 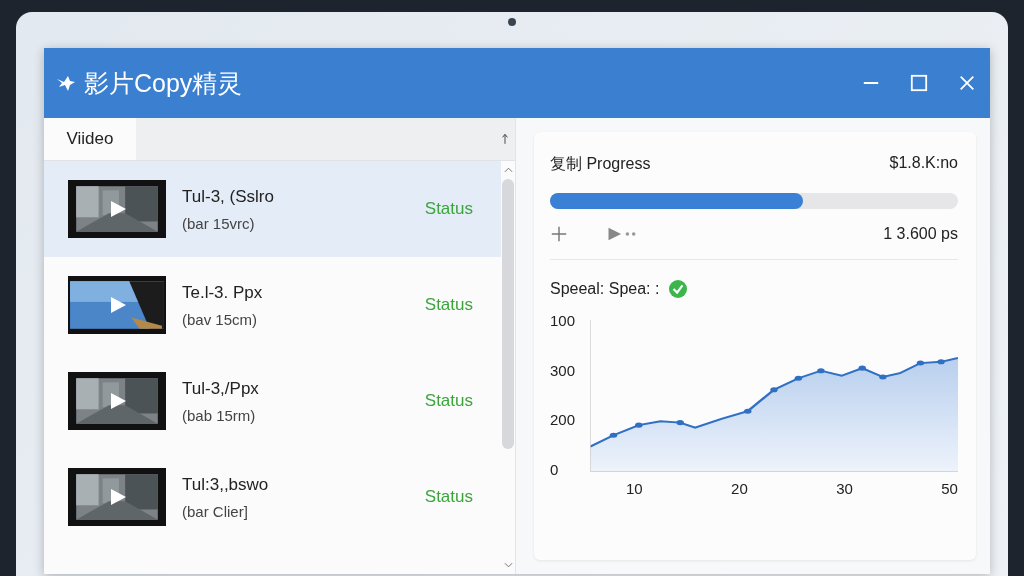 What do you see at coordinates (920, 234) in the screenshot?
I see `transfer-rate: 1 3.600 ps` at bounding box center [920, 234].